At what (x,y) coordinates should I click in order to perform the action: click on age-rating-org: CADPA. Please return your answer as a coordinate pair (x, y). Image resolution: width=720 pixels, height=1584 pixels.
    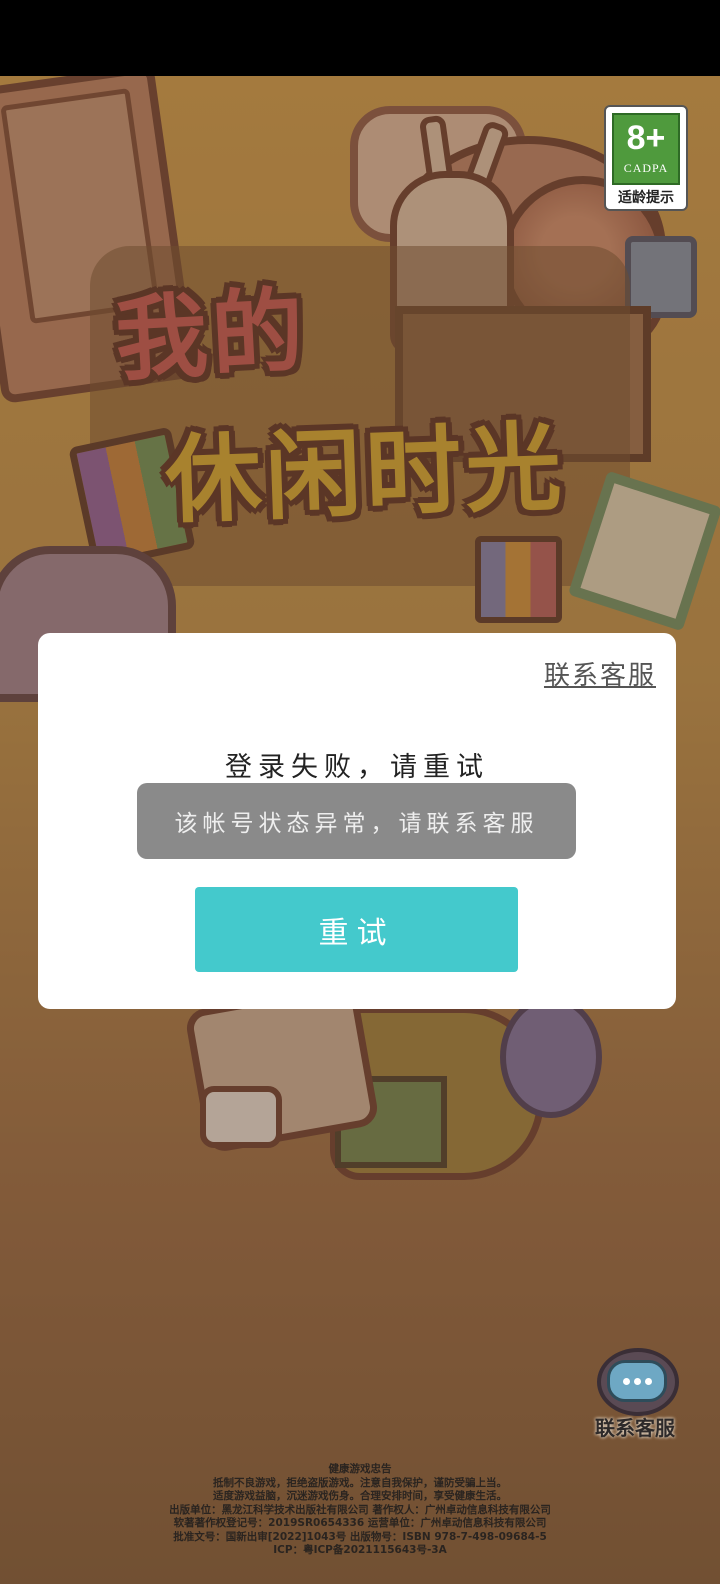
    Looking at the image, I should click on (646, 168).